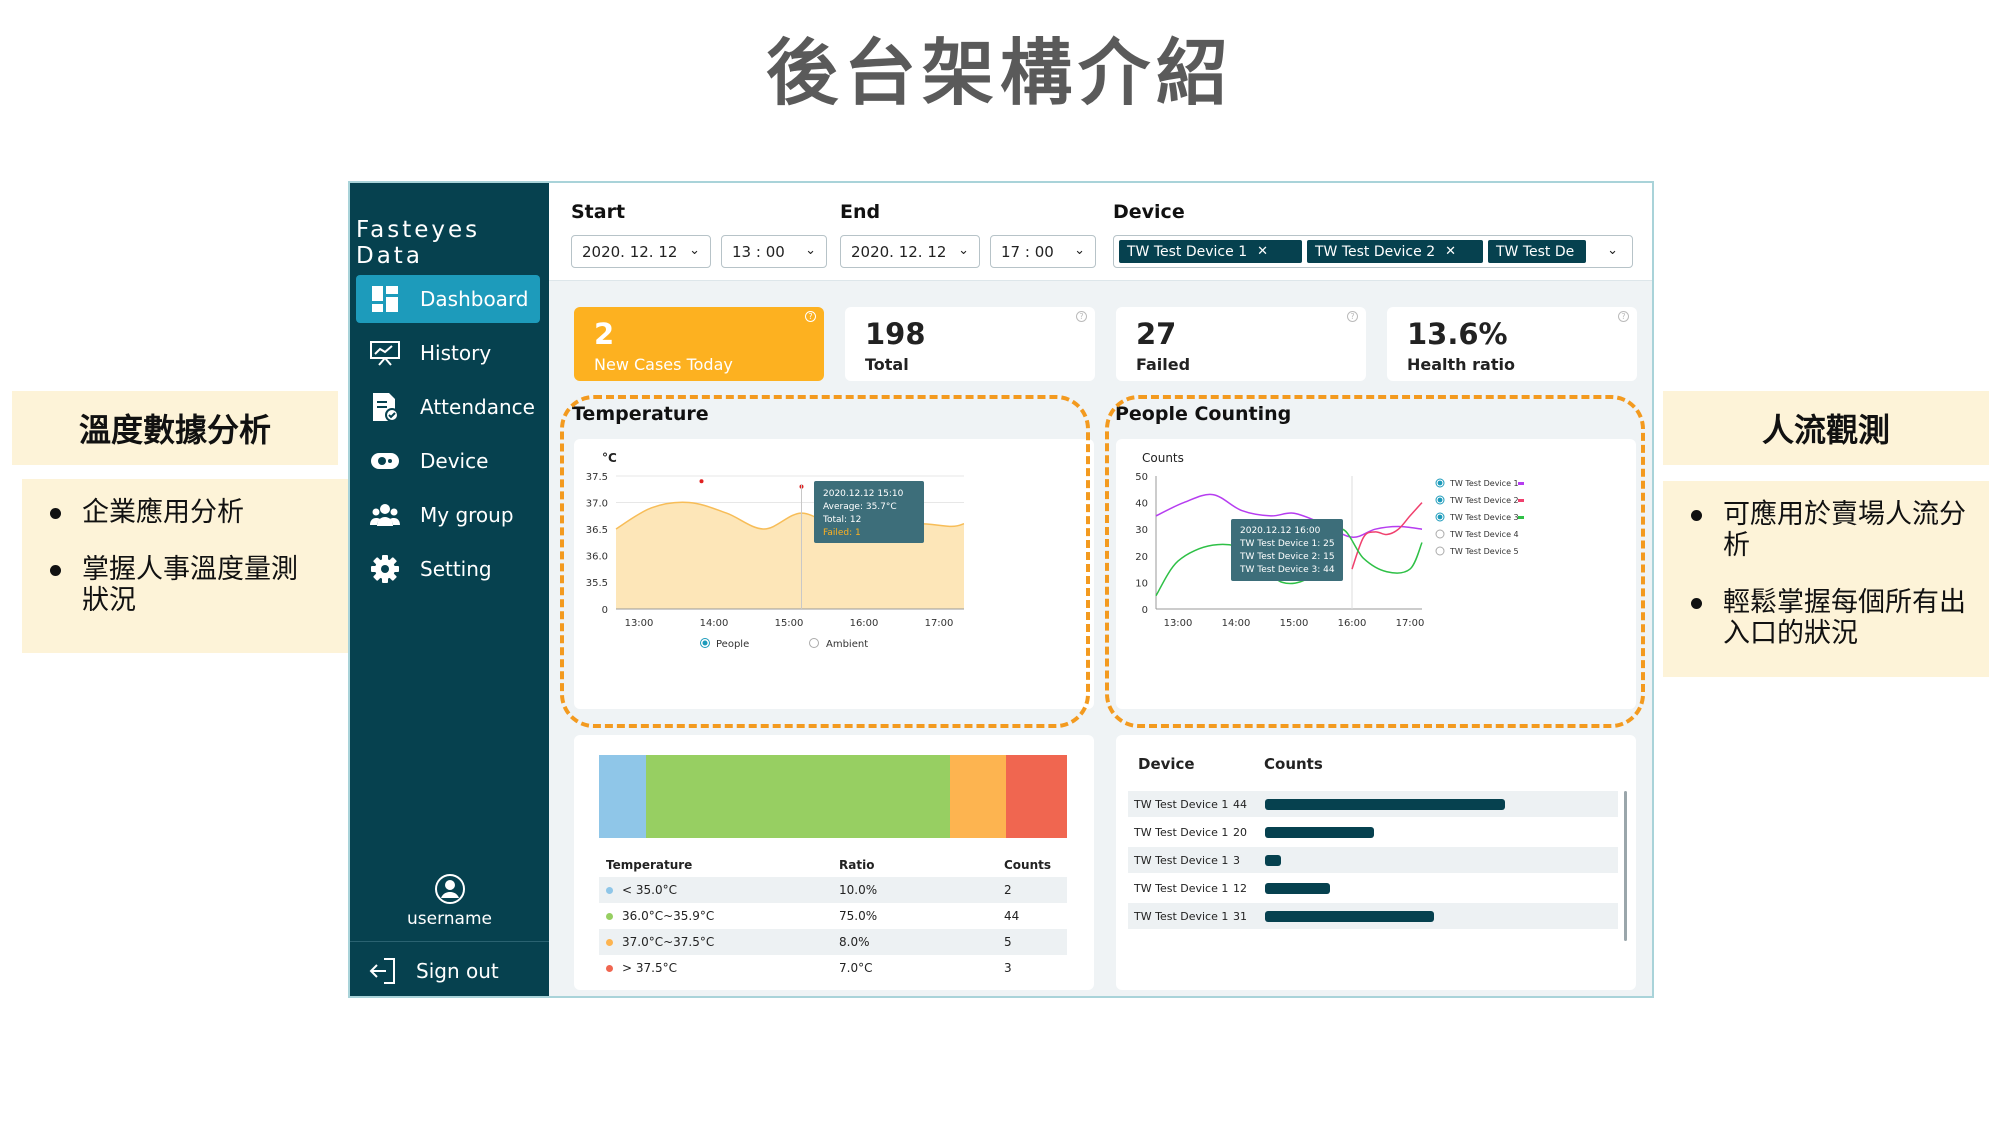  Describe the element at coordinates (1043, 251) in the screenshot. I see `end-time-select: 17 : 00 ⌄` at that location.